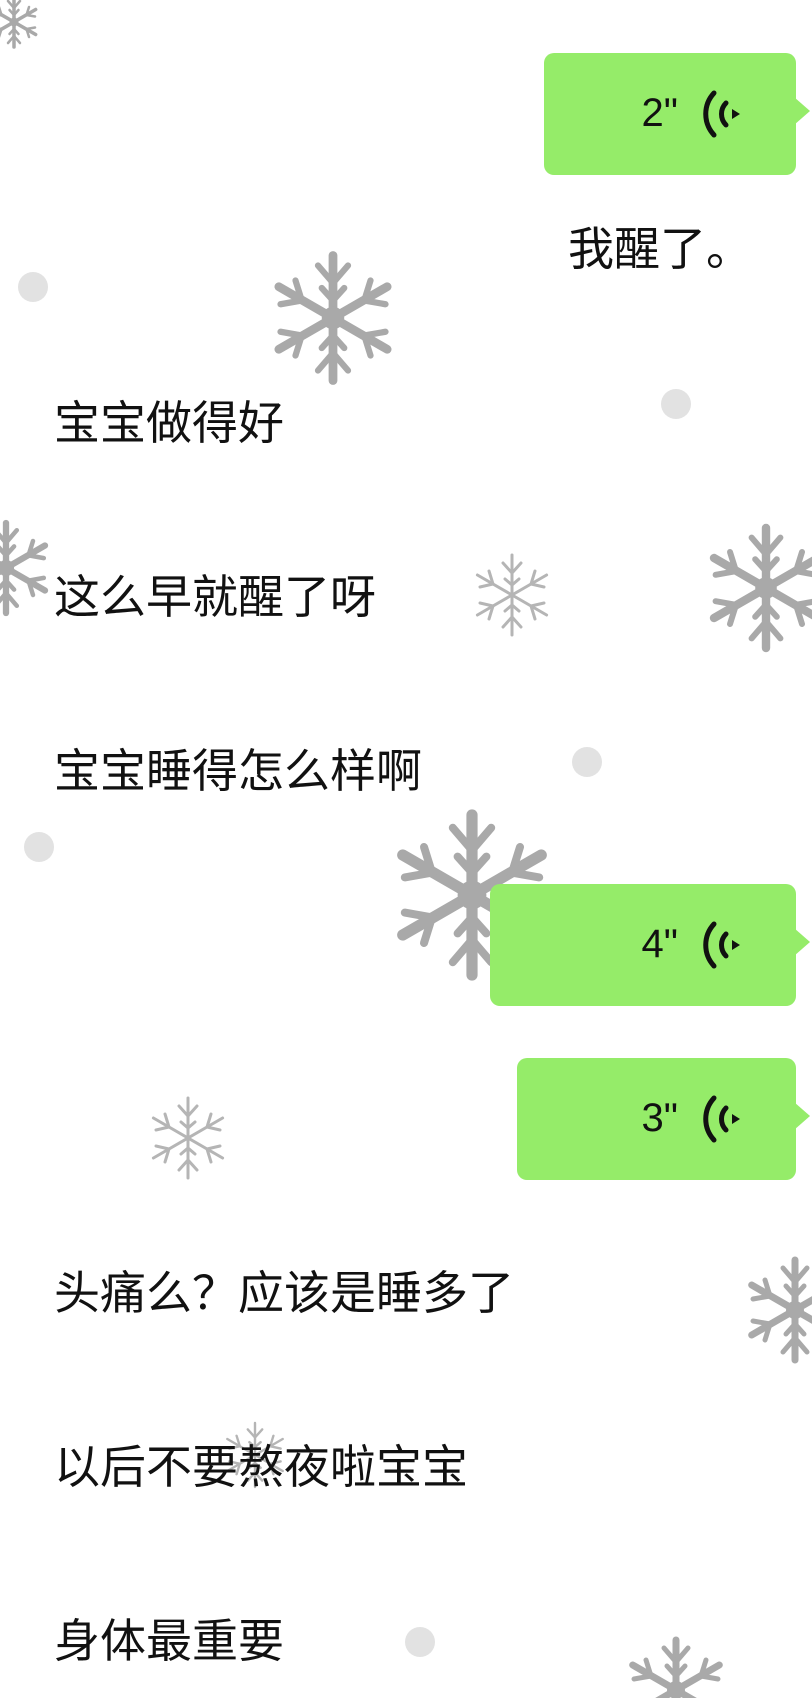 The height and width of the screenshot is (1698, 812). I want to click on voice-message-bubble: 4", so click(650, 945).